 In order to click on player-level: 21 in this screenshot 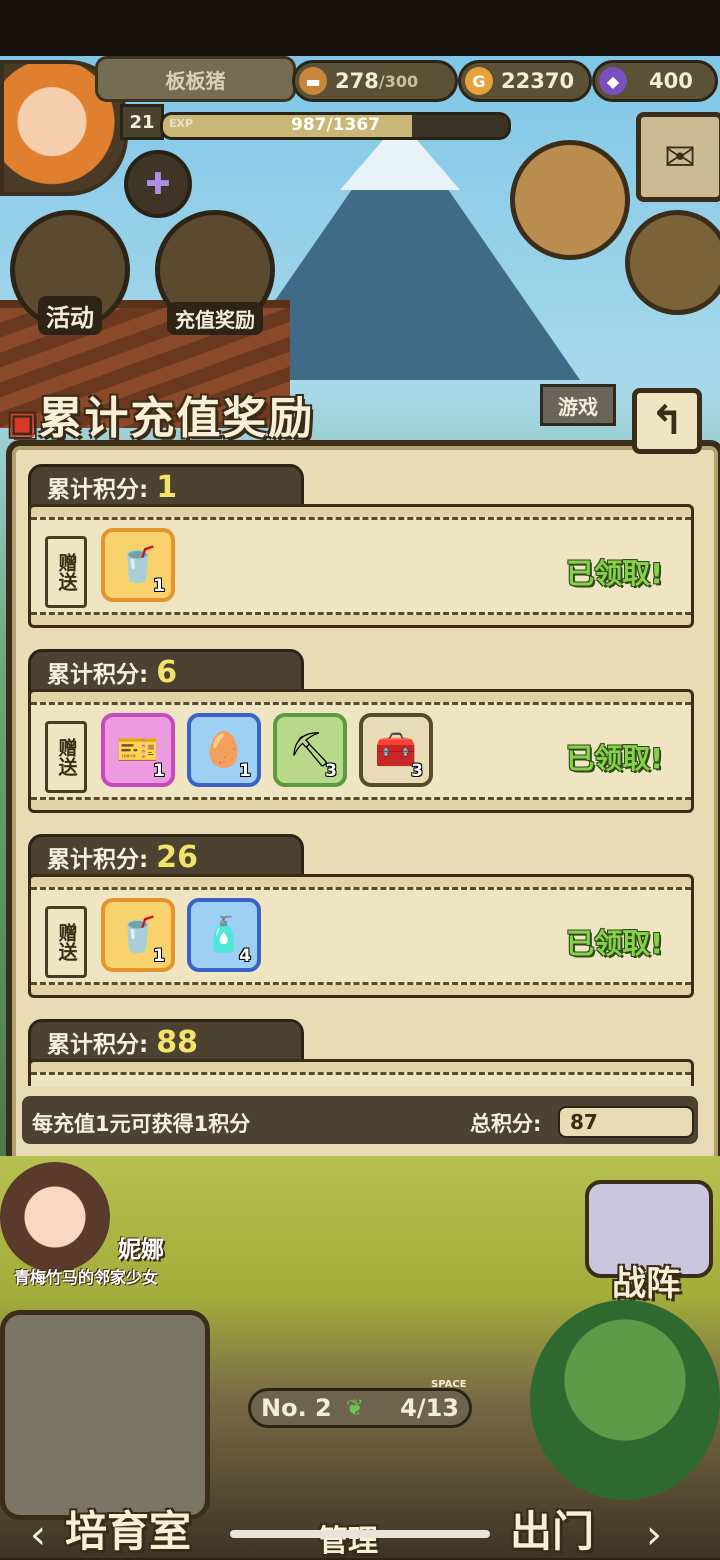, I will do `click(142, 122)`.